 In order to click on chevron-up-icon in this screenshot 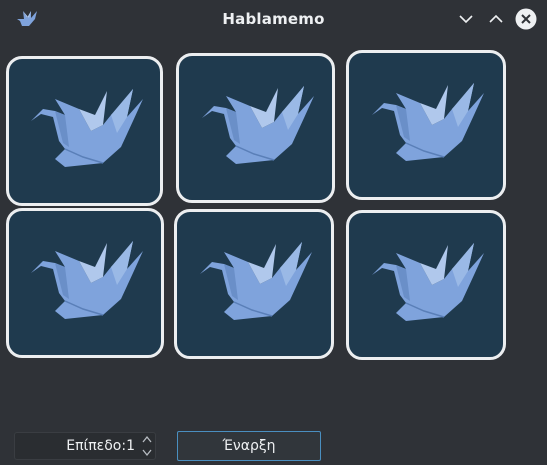, I will do `click(147, 439)`.